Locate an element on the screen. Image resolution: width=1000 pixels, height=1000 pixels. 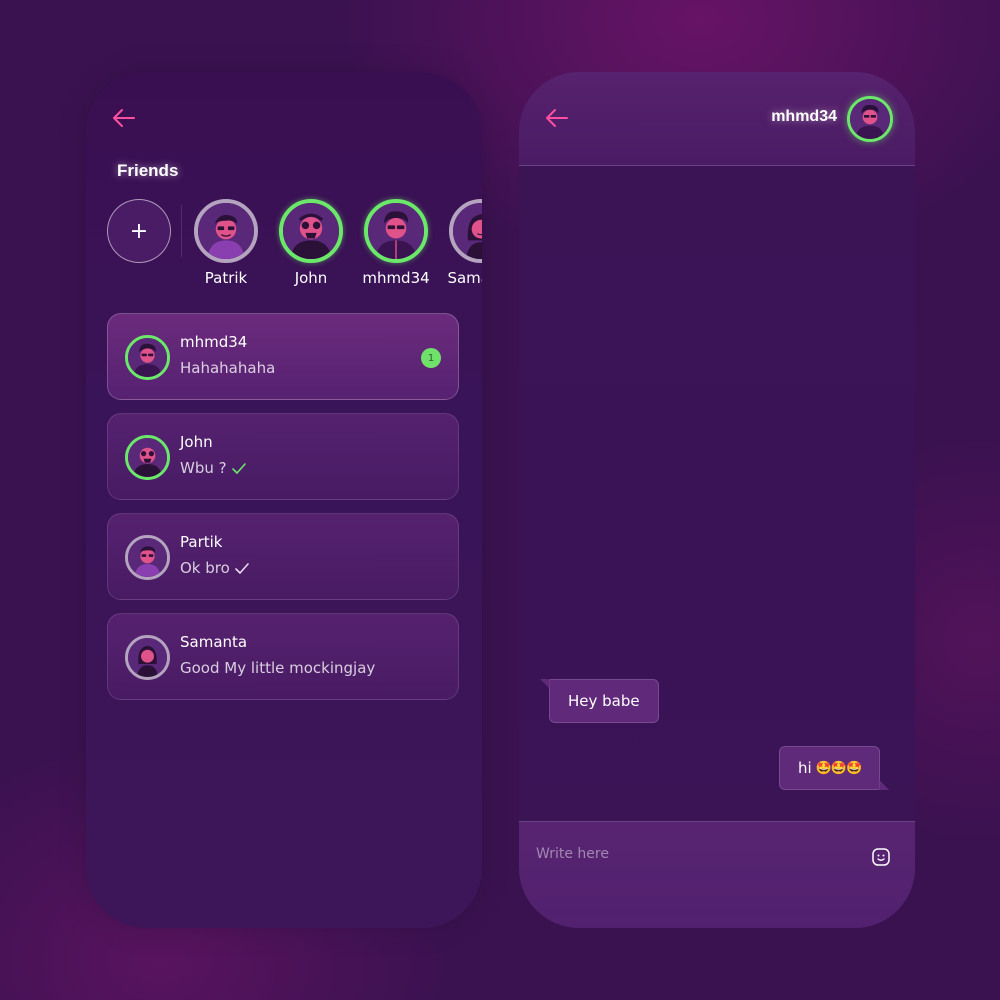
chat-last-message: Good My little mockingjay is located at coordinates (277, 668).